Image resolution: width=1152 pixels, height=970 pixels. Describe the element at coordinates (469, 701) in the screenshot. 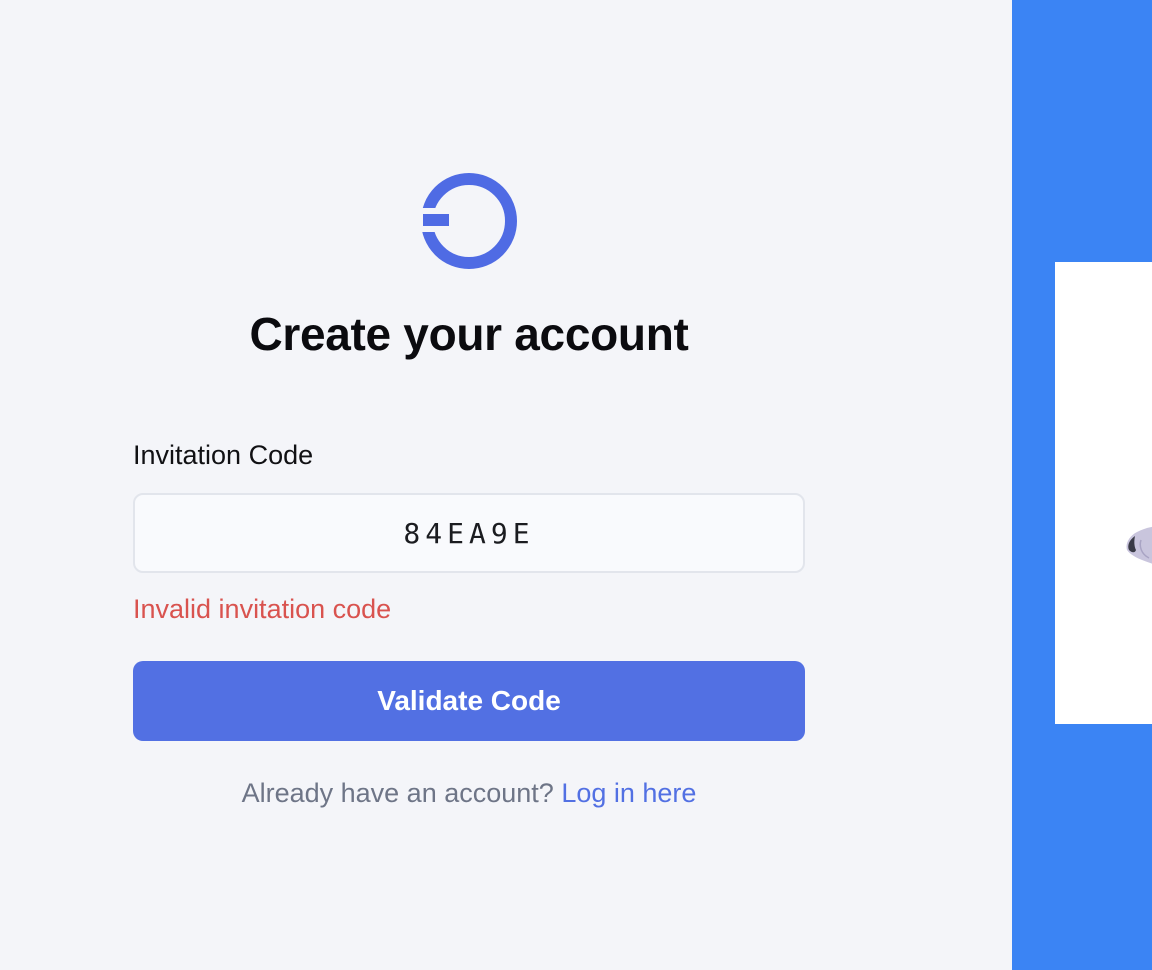

I see `validate-code-button: Validate Code` at that location.